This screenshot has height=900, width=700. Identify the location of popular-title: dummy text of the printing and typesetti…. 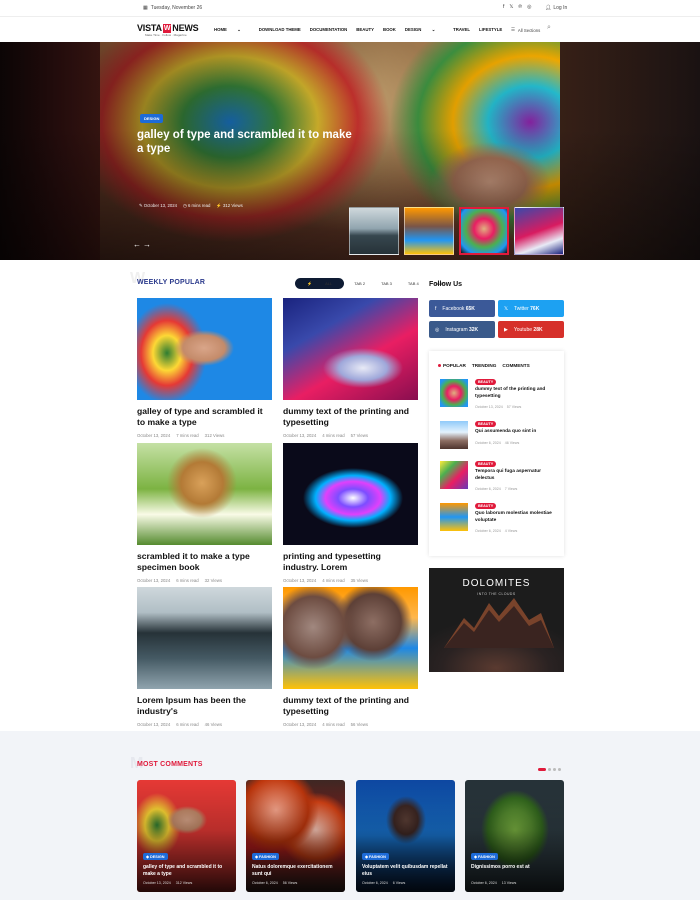
(518, 393).